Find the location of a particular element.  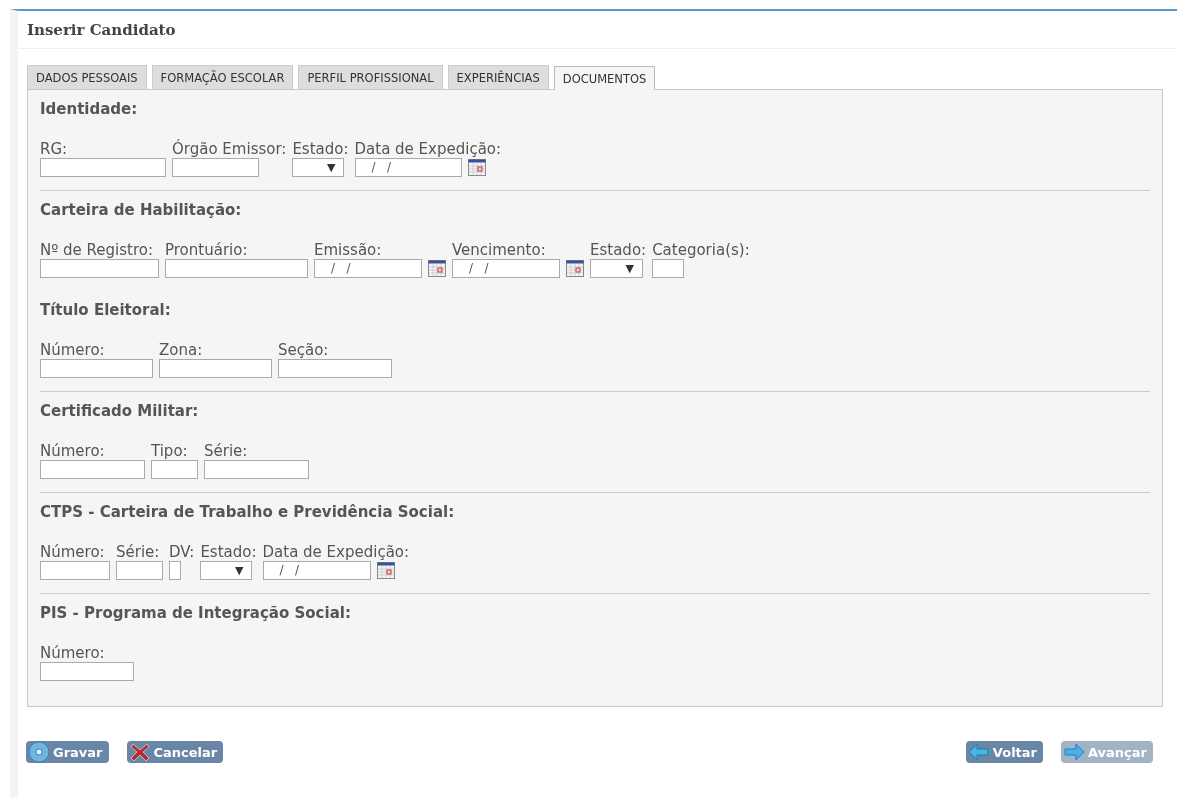

field-label: Órgão Emissor: is located at coordinates (229, 149).